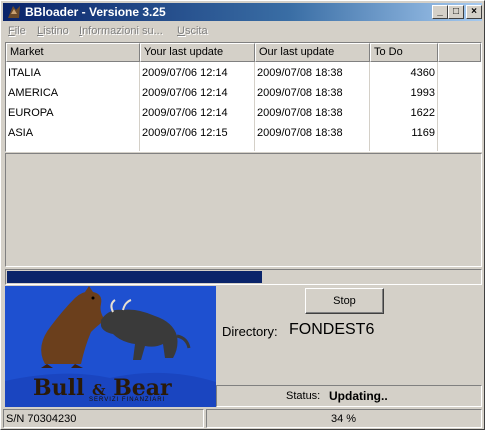  What do you see at coordinates (95, 12) in the screenshot?
I see `window-title: BBloader - Versione 3.25` at bounding box center [95, 12].